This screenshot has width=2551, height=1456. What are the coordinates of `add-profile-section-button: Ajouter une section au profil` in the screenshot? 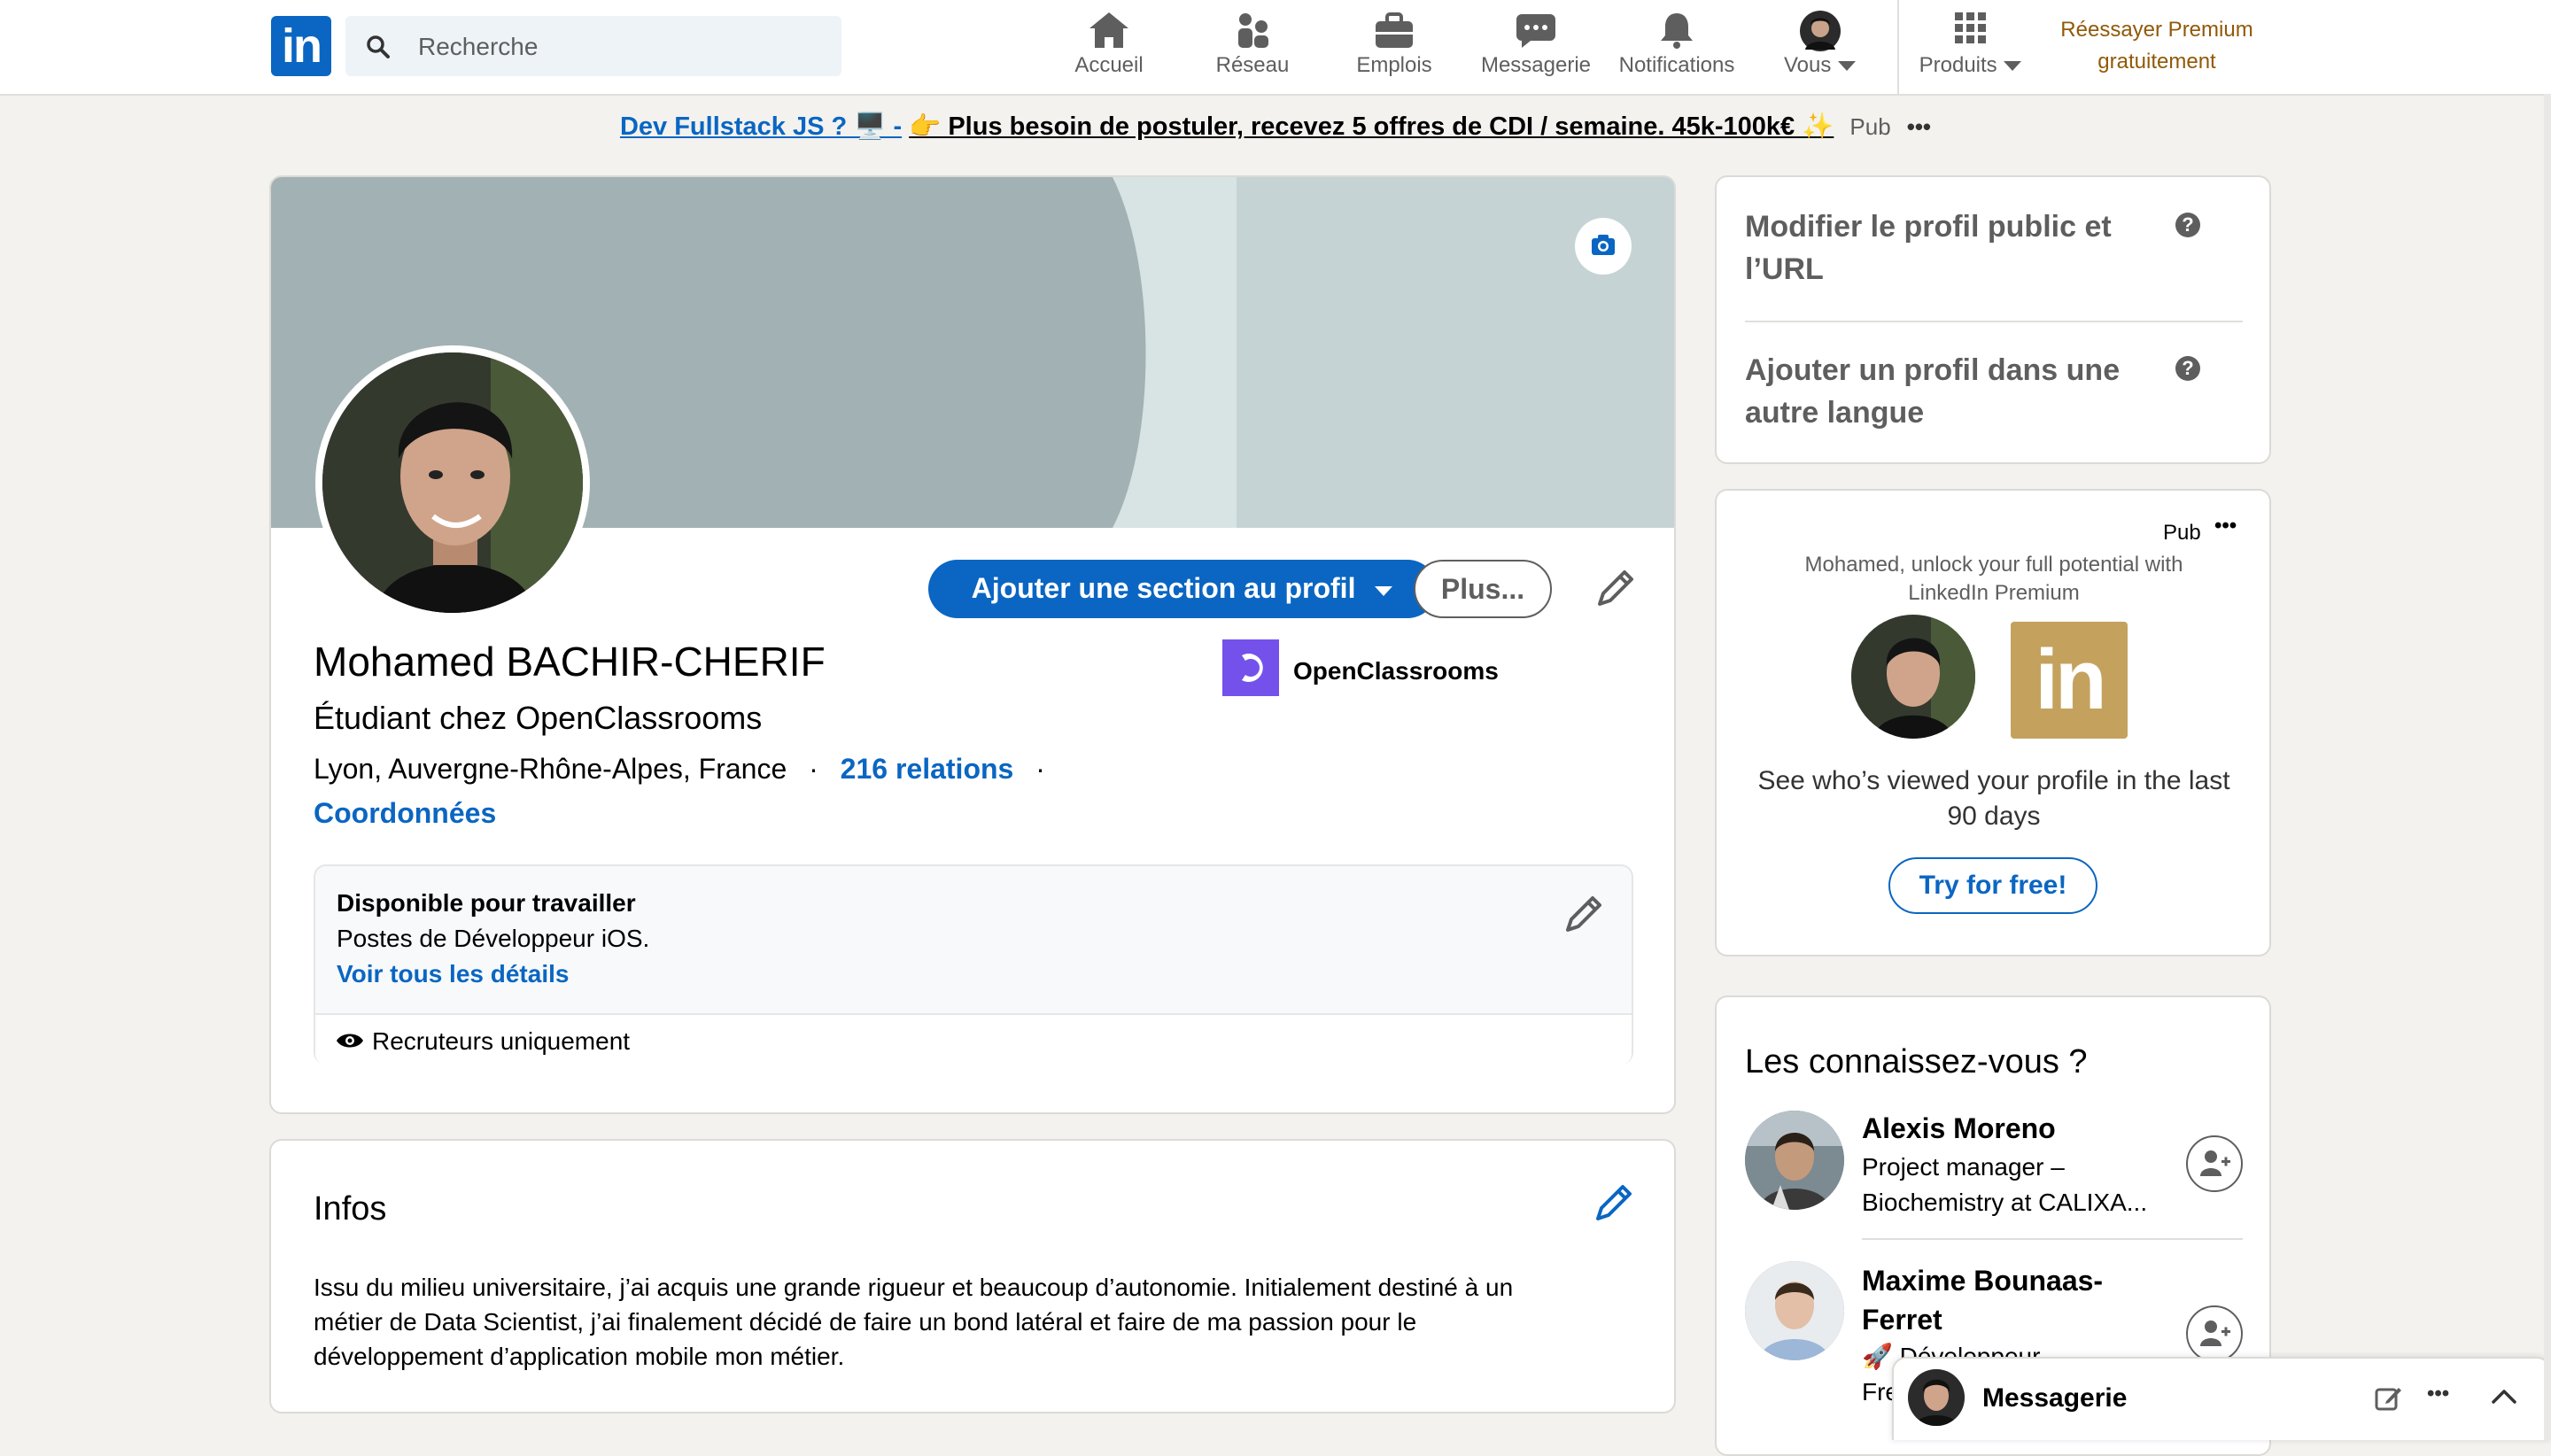 It's located at (1182, 589).